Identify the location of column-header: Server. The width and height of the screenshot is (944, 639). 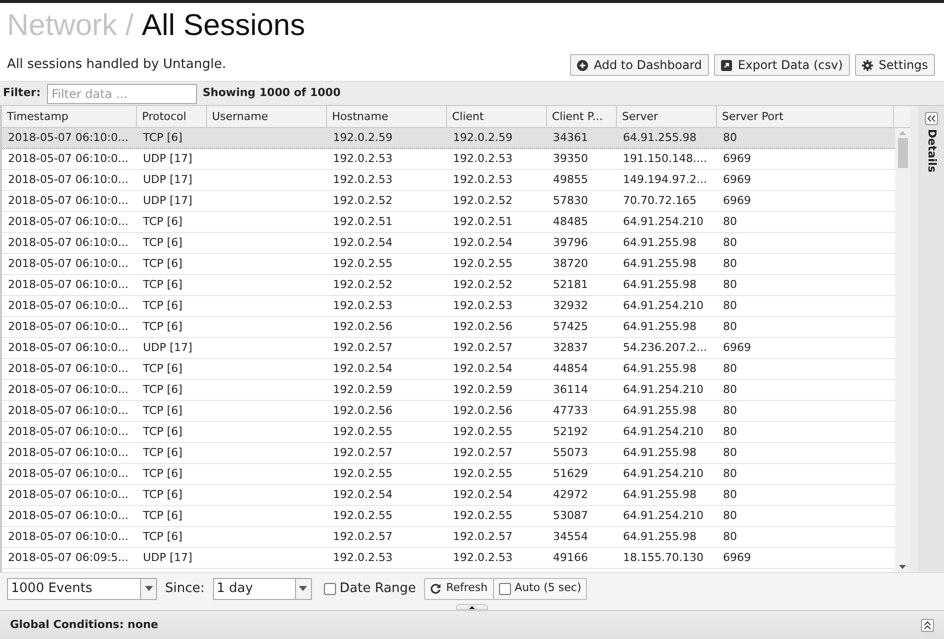
(667, 116).